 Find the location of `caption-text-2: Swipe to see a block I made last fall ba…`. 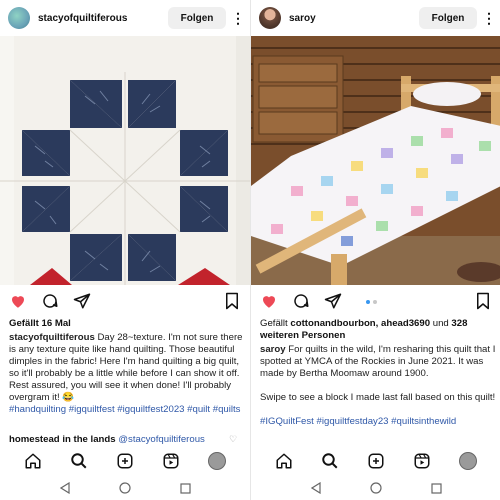

caption-text-2: Swipe to see a block I made last fall ba… is located at coordinates (378, 397).